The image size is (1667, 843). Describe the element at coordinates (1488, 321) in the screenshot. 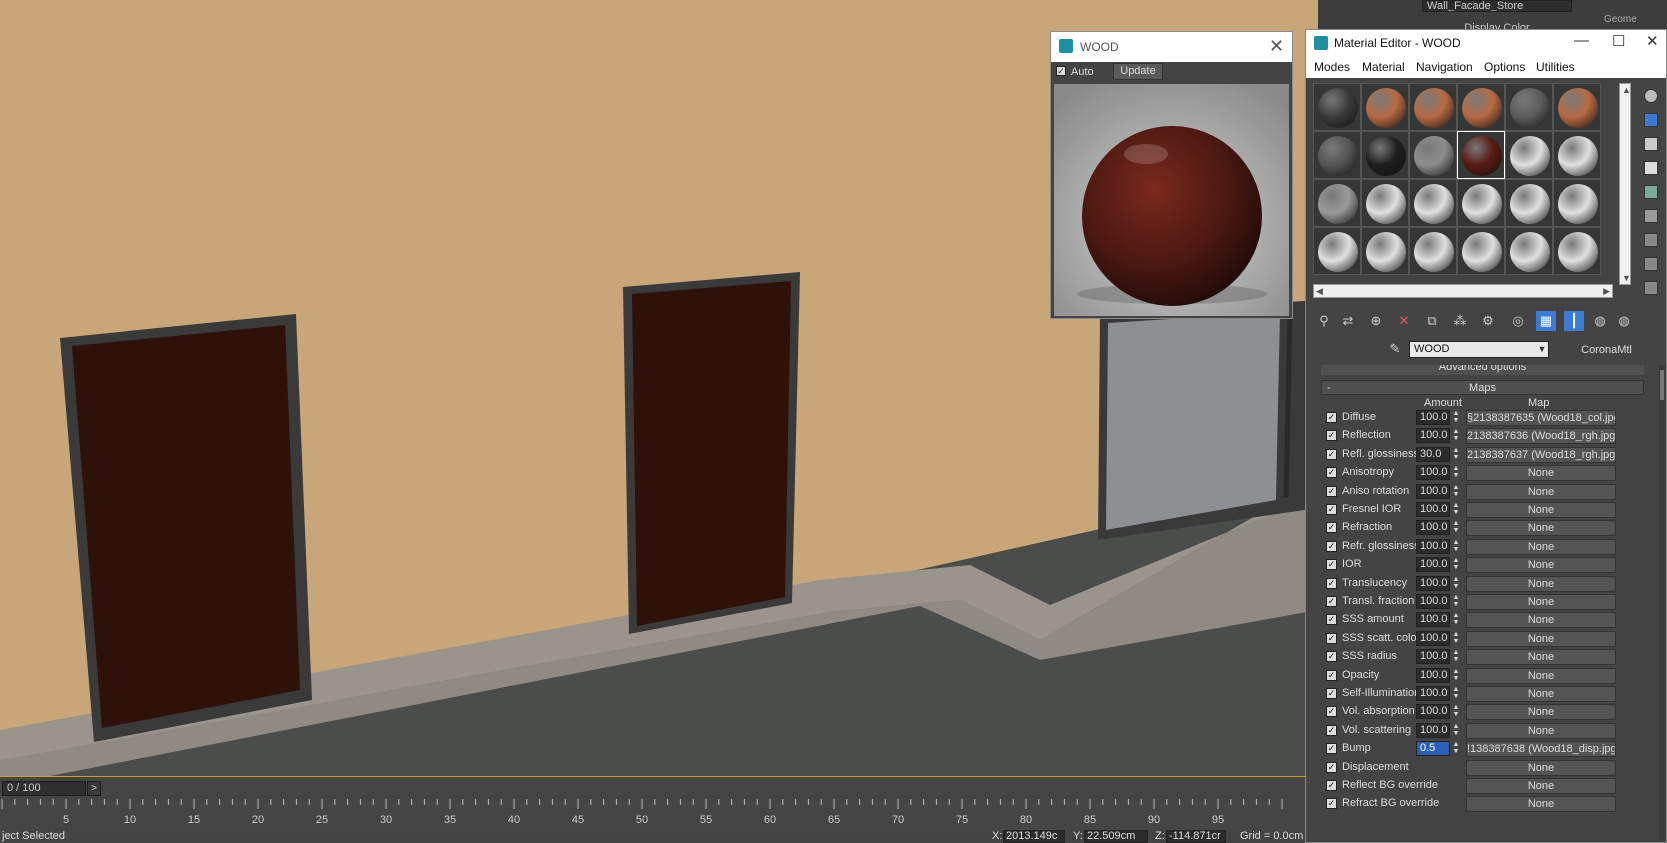

I see `put-to-library-icon: ⚙` at that location.